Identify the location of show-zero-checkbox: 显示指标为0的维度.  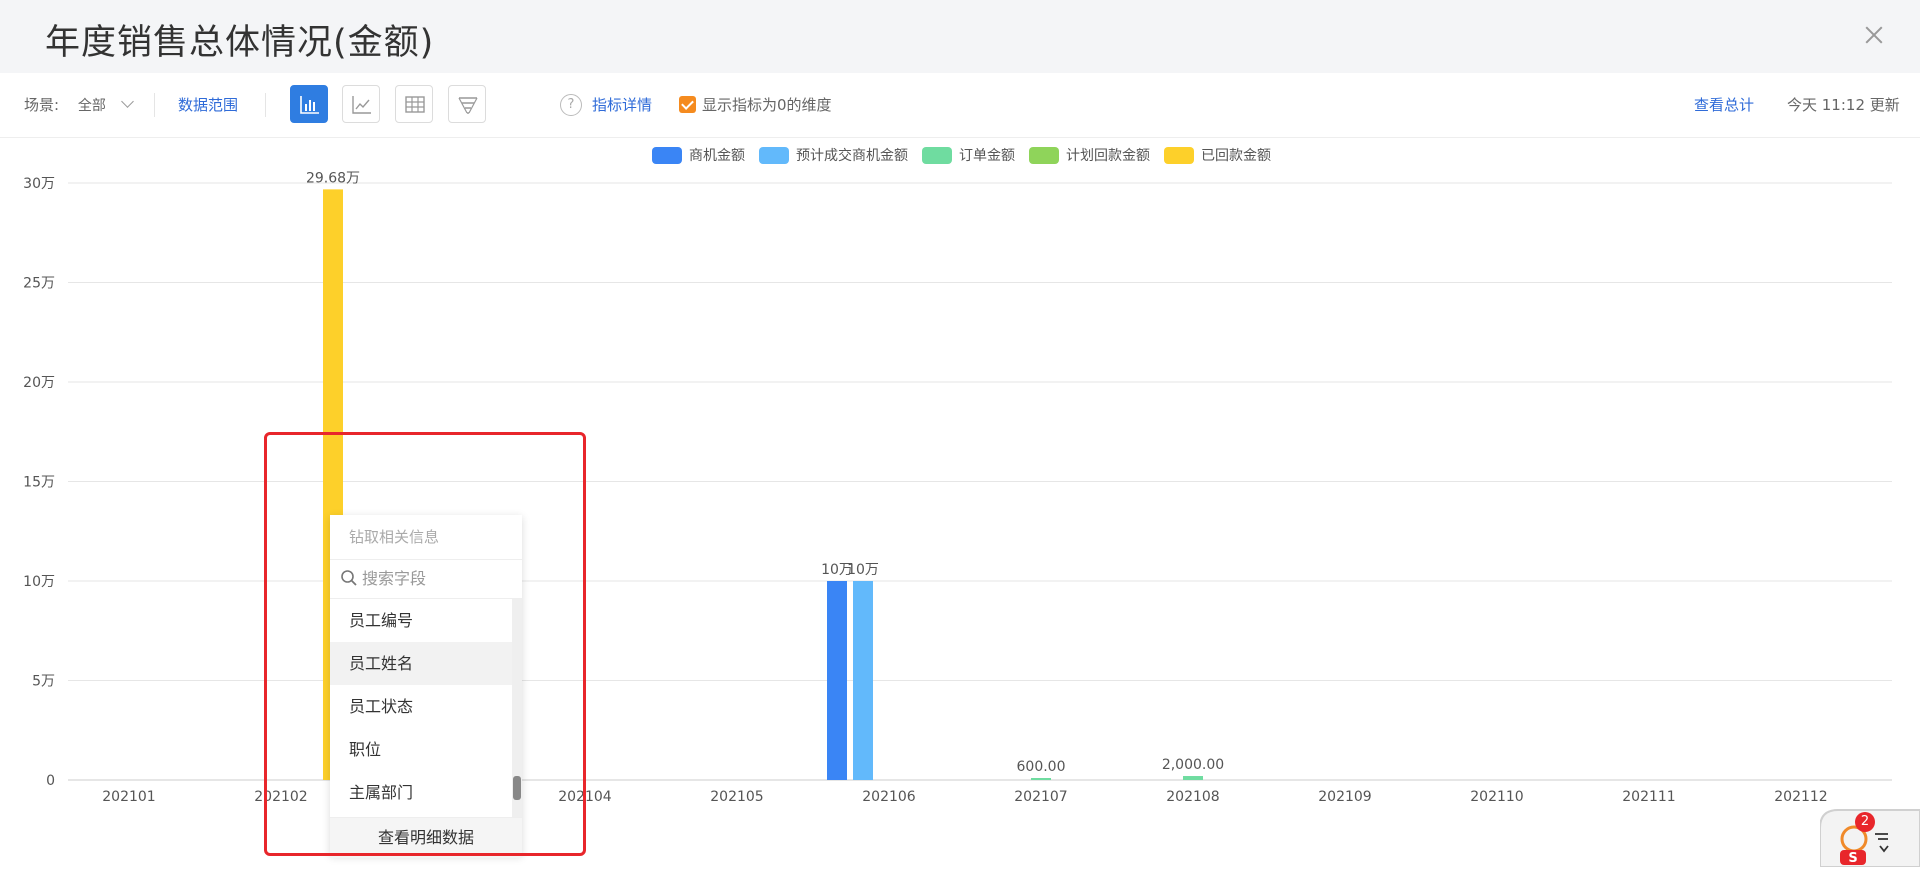
(755, 105).